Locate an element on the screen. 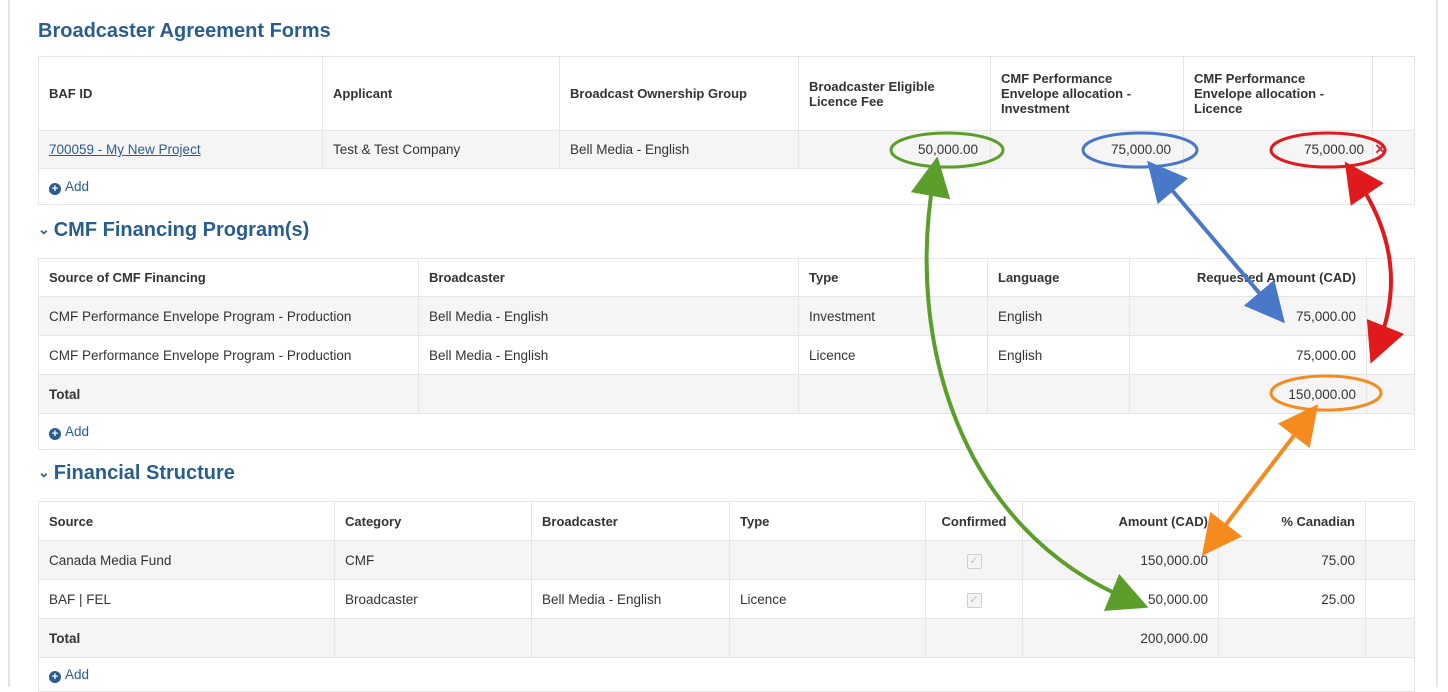  cmf-title-text: CMF Financing Program(s) is located at coordinates (181, 230).